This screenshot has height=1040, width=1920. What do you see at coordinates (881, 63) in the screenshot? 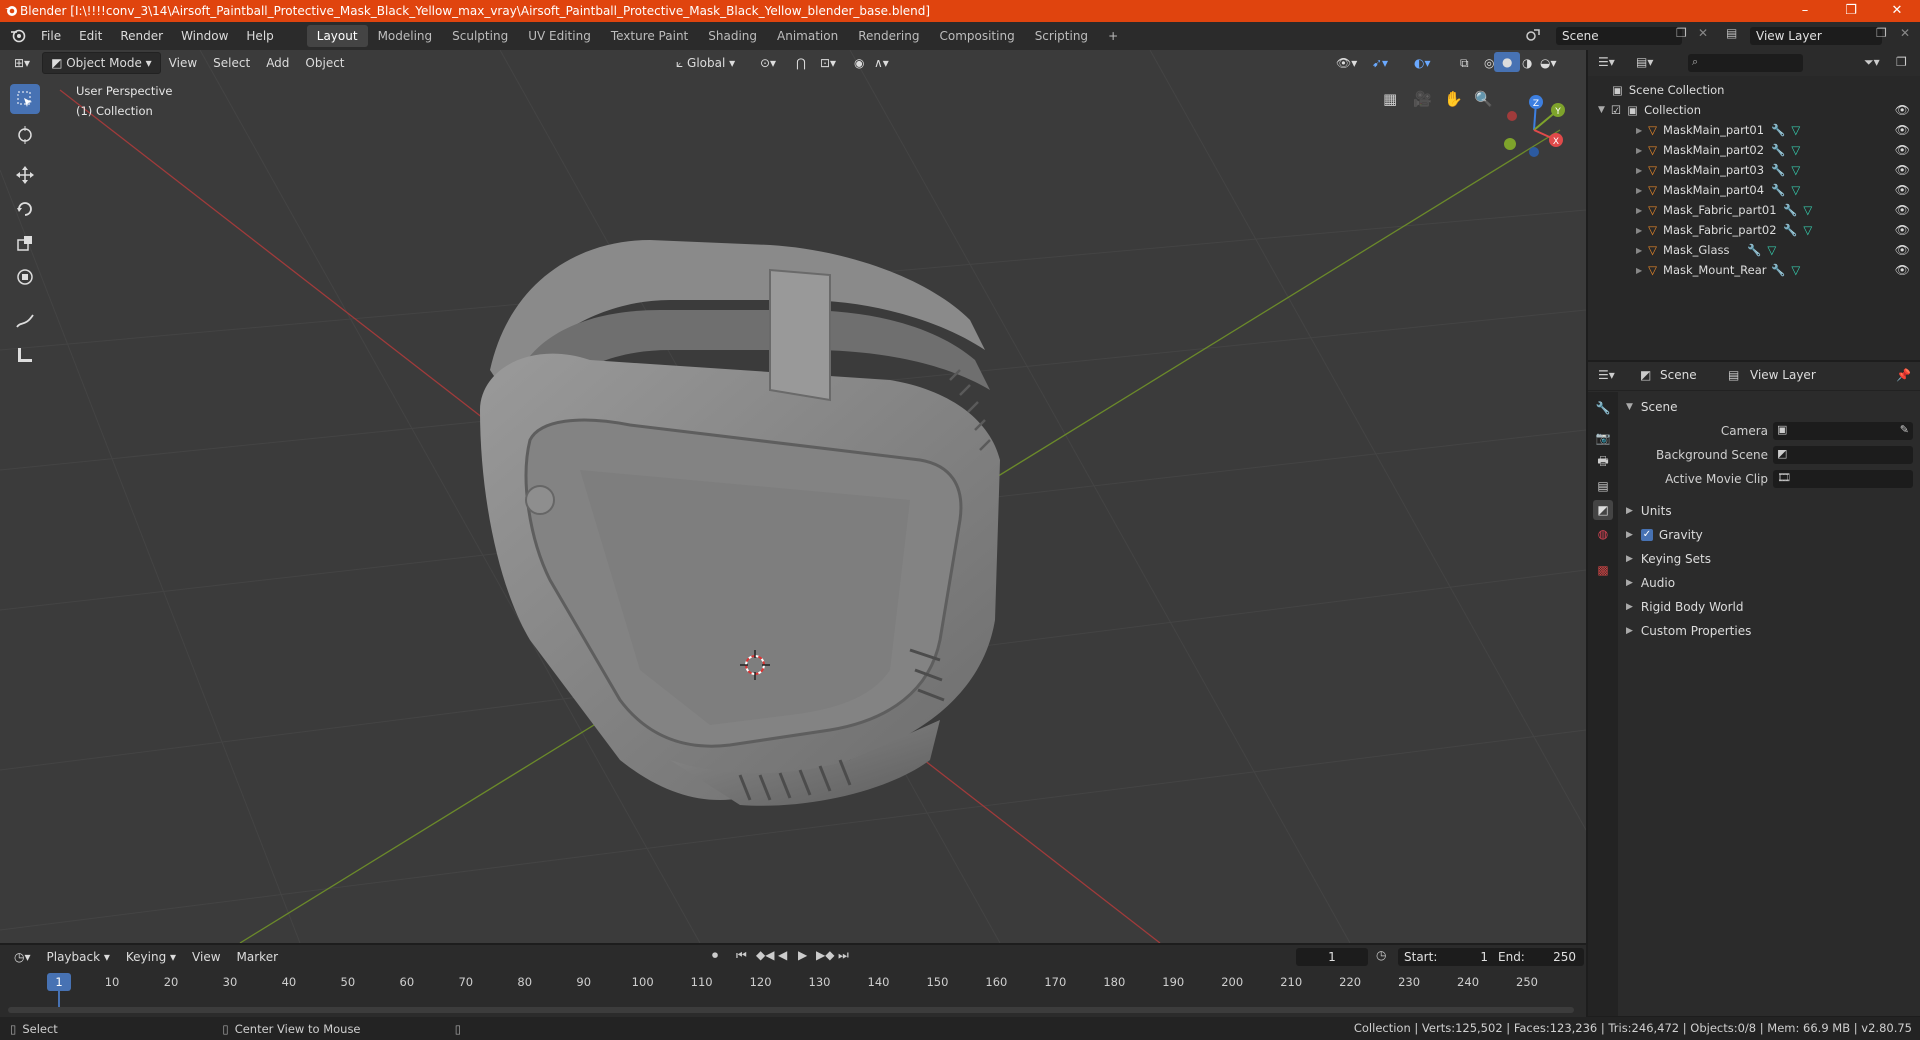
I see `falloff-icon: ∧▾` at bounding box center [881, 63].